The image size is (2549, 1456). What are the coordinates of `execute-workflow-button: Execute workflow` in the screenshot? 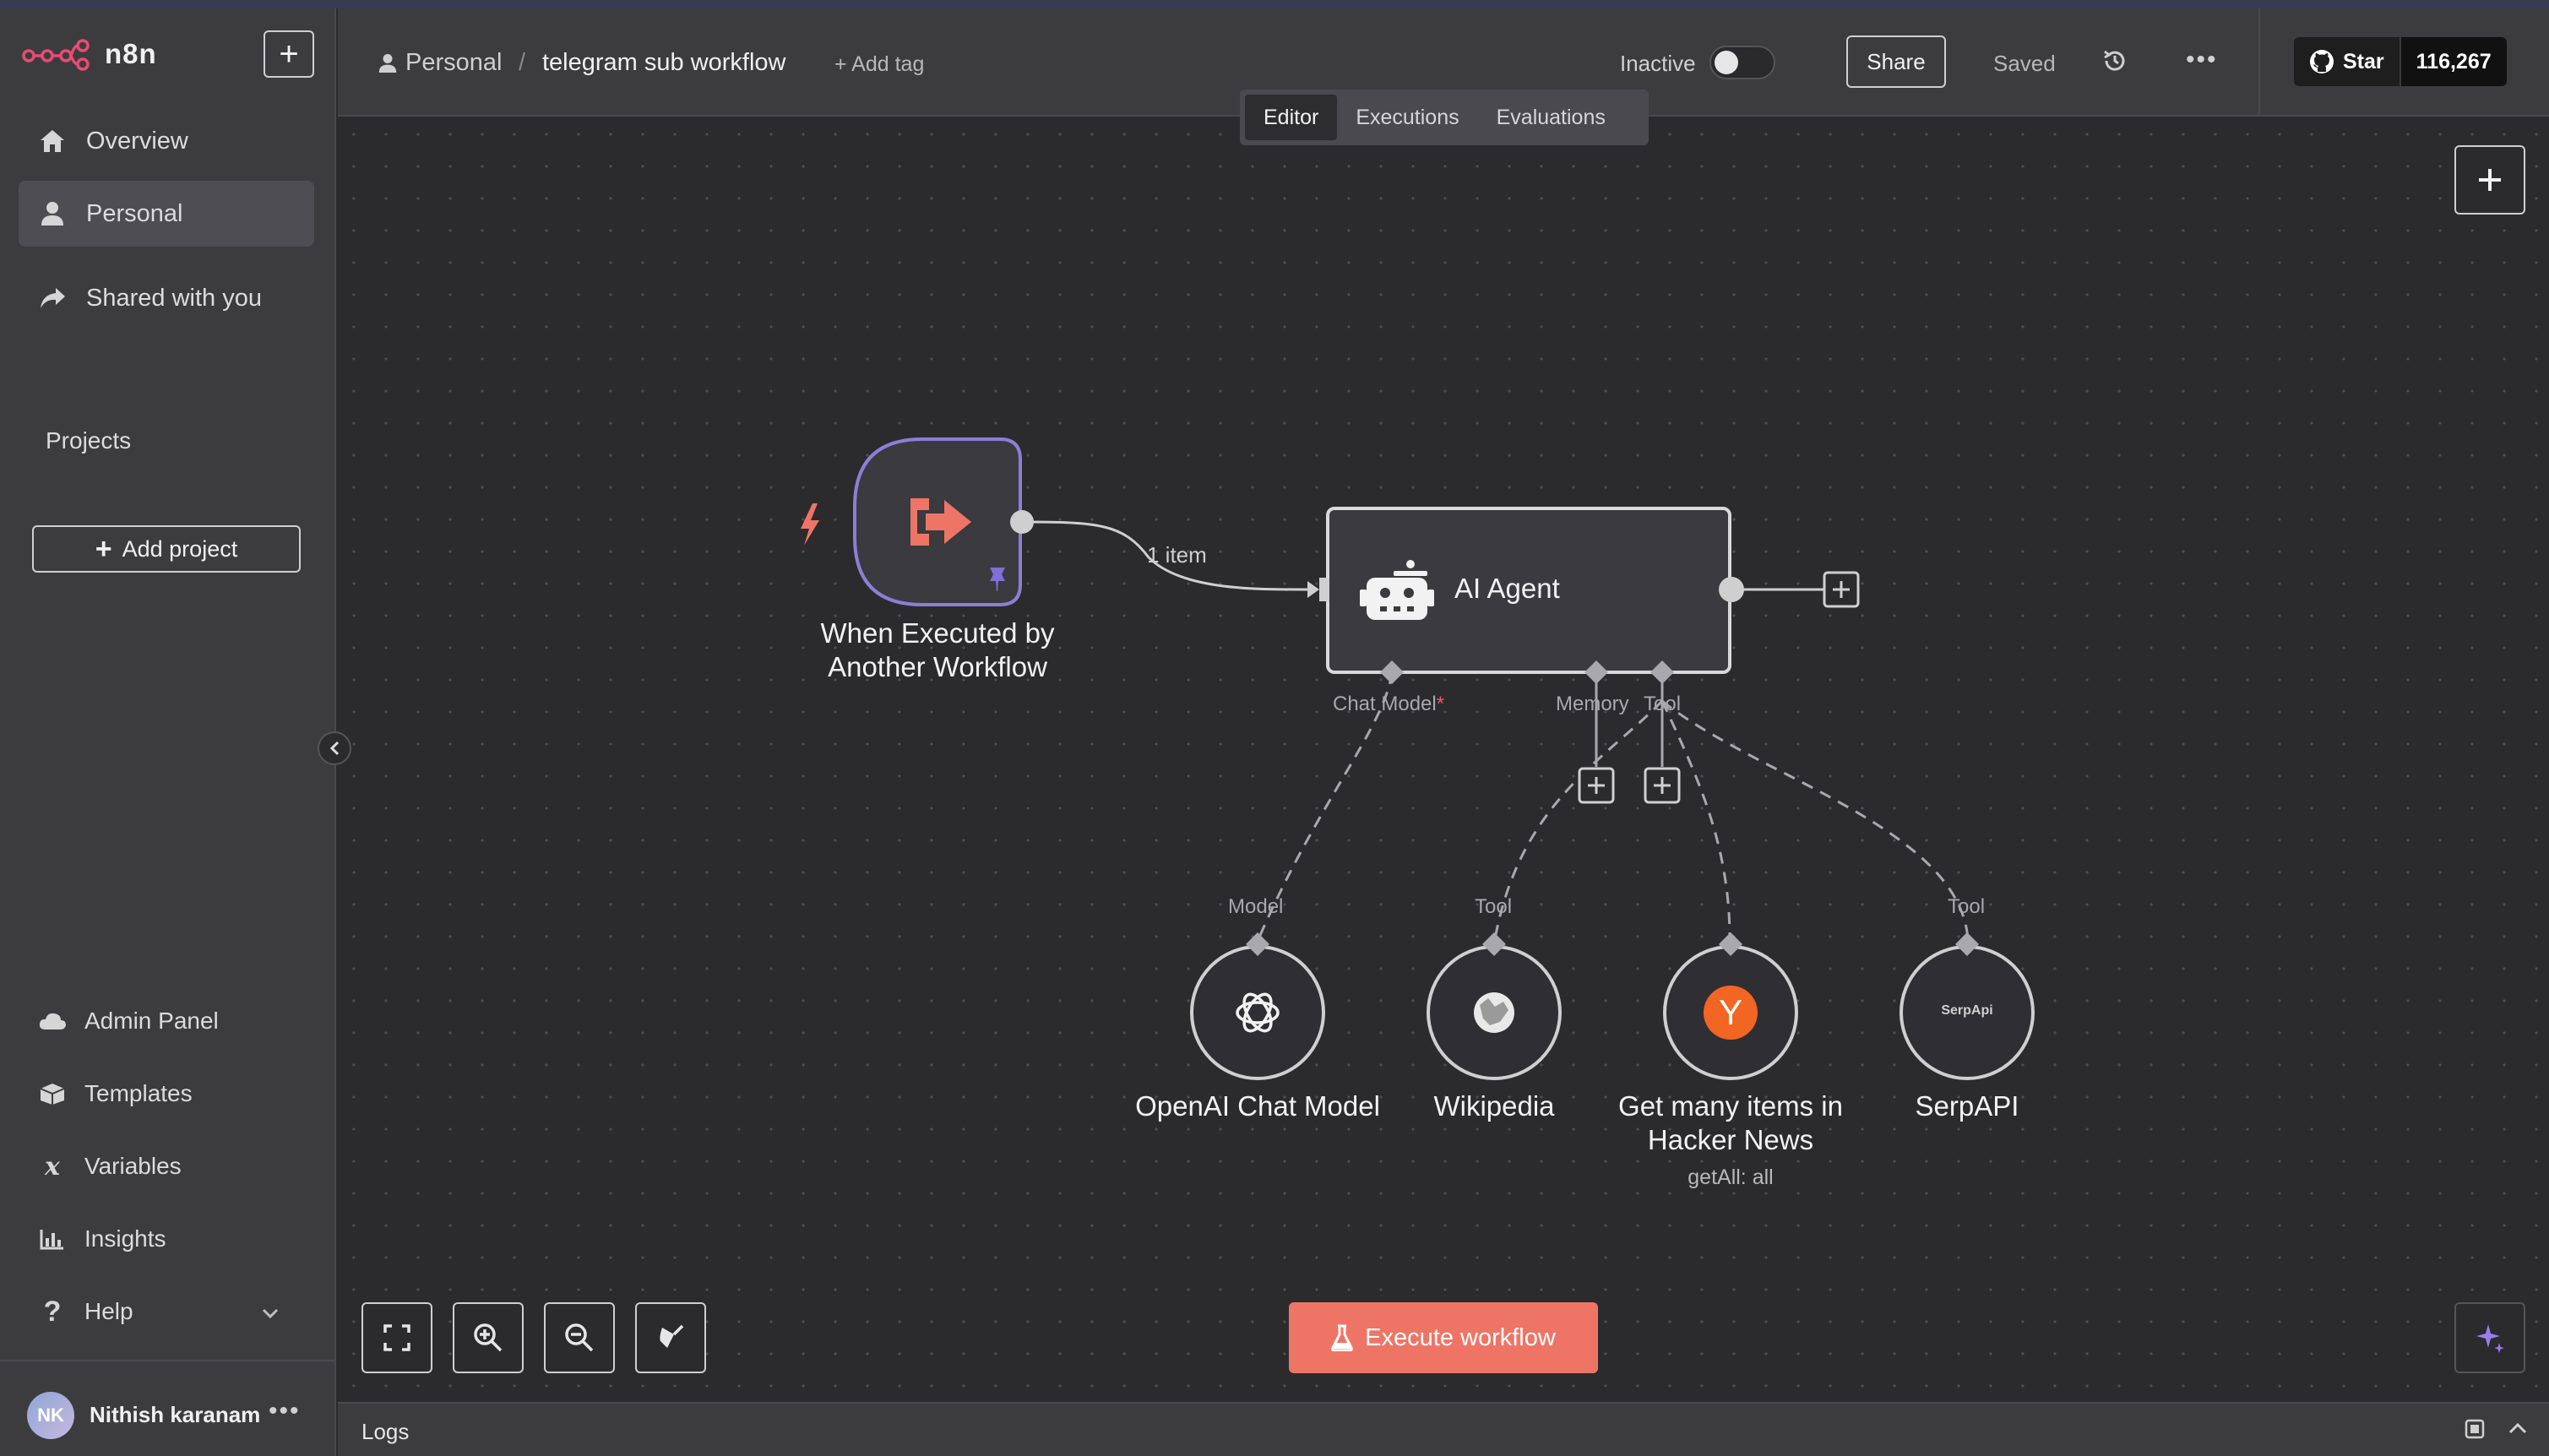 It's located at (1443, 1337).